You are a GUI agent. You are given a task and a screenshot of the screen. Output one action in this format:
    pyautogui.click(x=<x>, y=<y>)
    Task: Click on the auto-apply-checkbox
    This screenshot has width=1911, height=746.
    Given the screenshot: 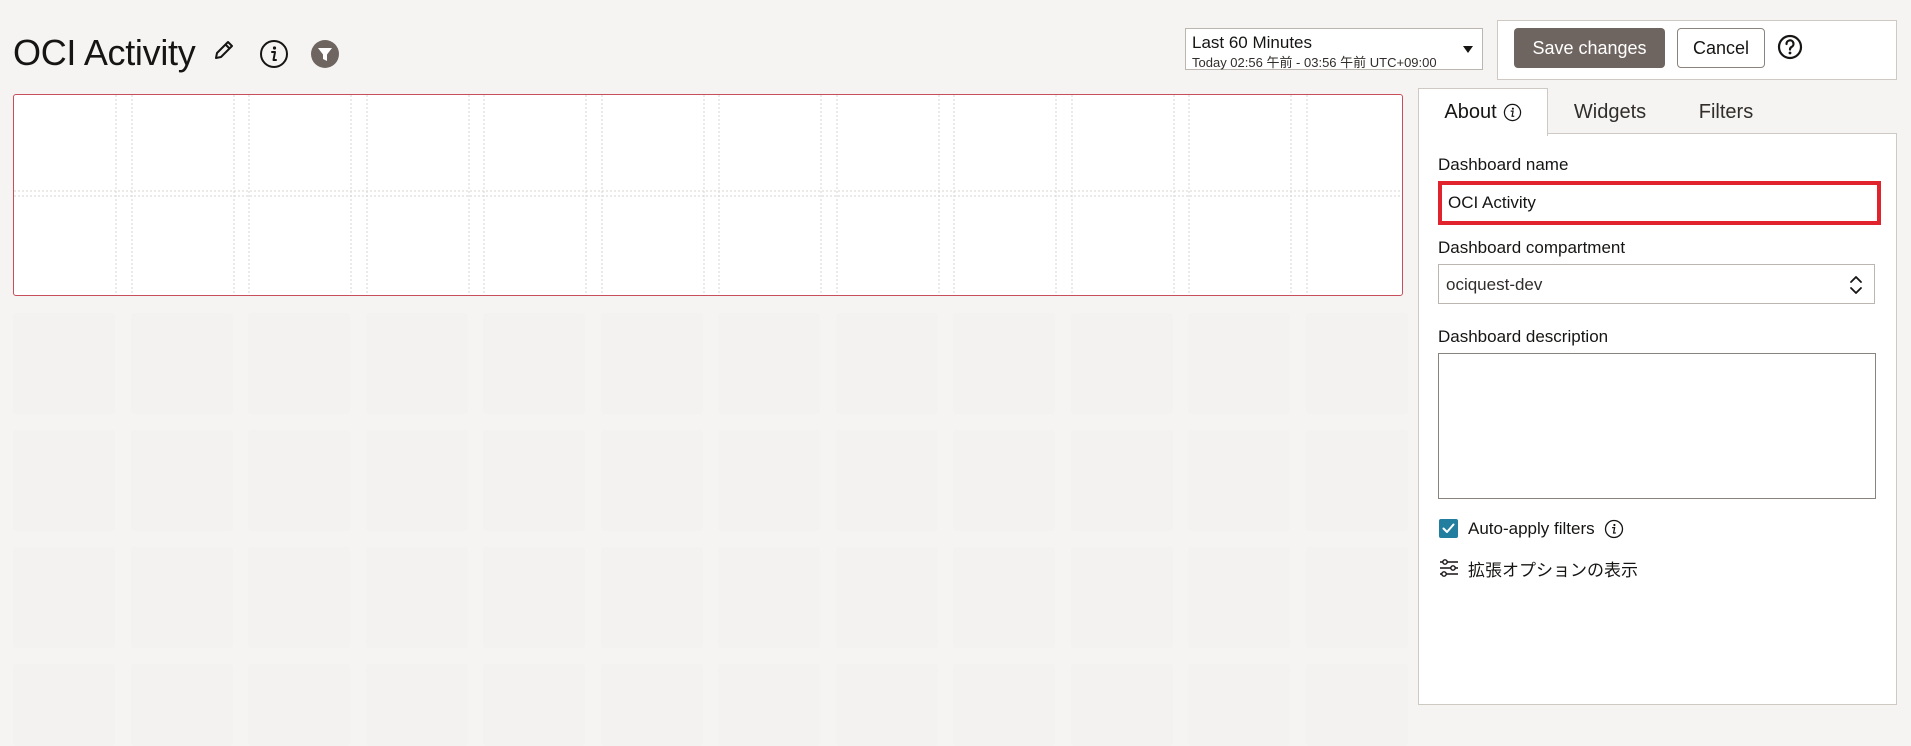 What is the action you would take?
    pyautogui.click(x=1448, y=528)
    